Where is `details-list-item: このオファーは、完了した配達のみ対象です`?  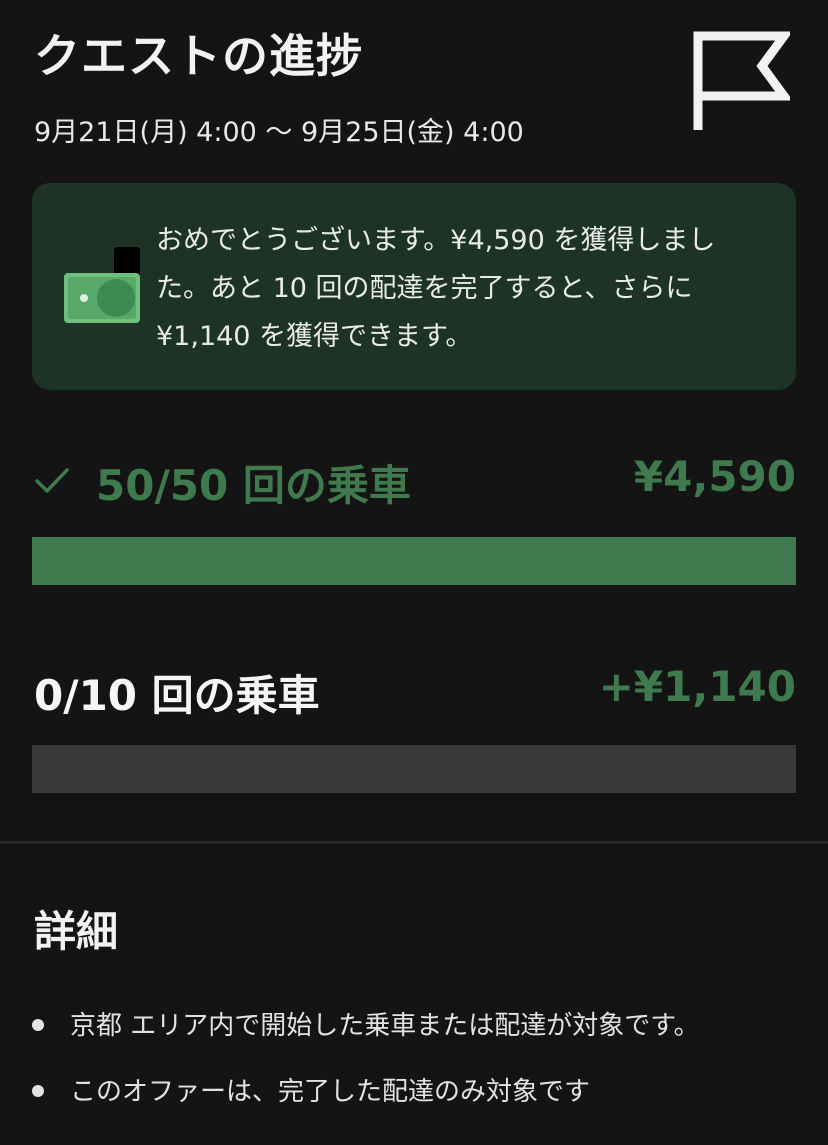 details-list-item: このオファーは、完了した配達のみ対象です is located at coordinates (425, 1099).